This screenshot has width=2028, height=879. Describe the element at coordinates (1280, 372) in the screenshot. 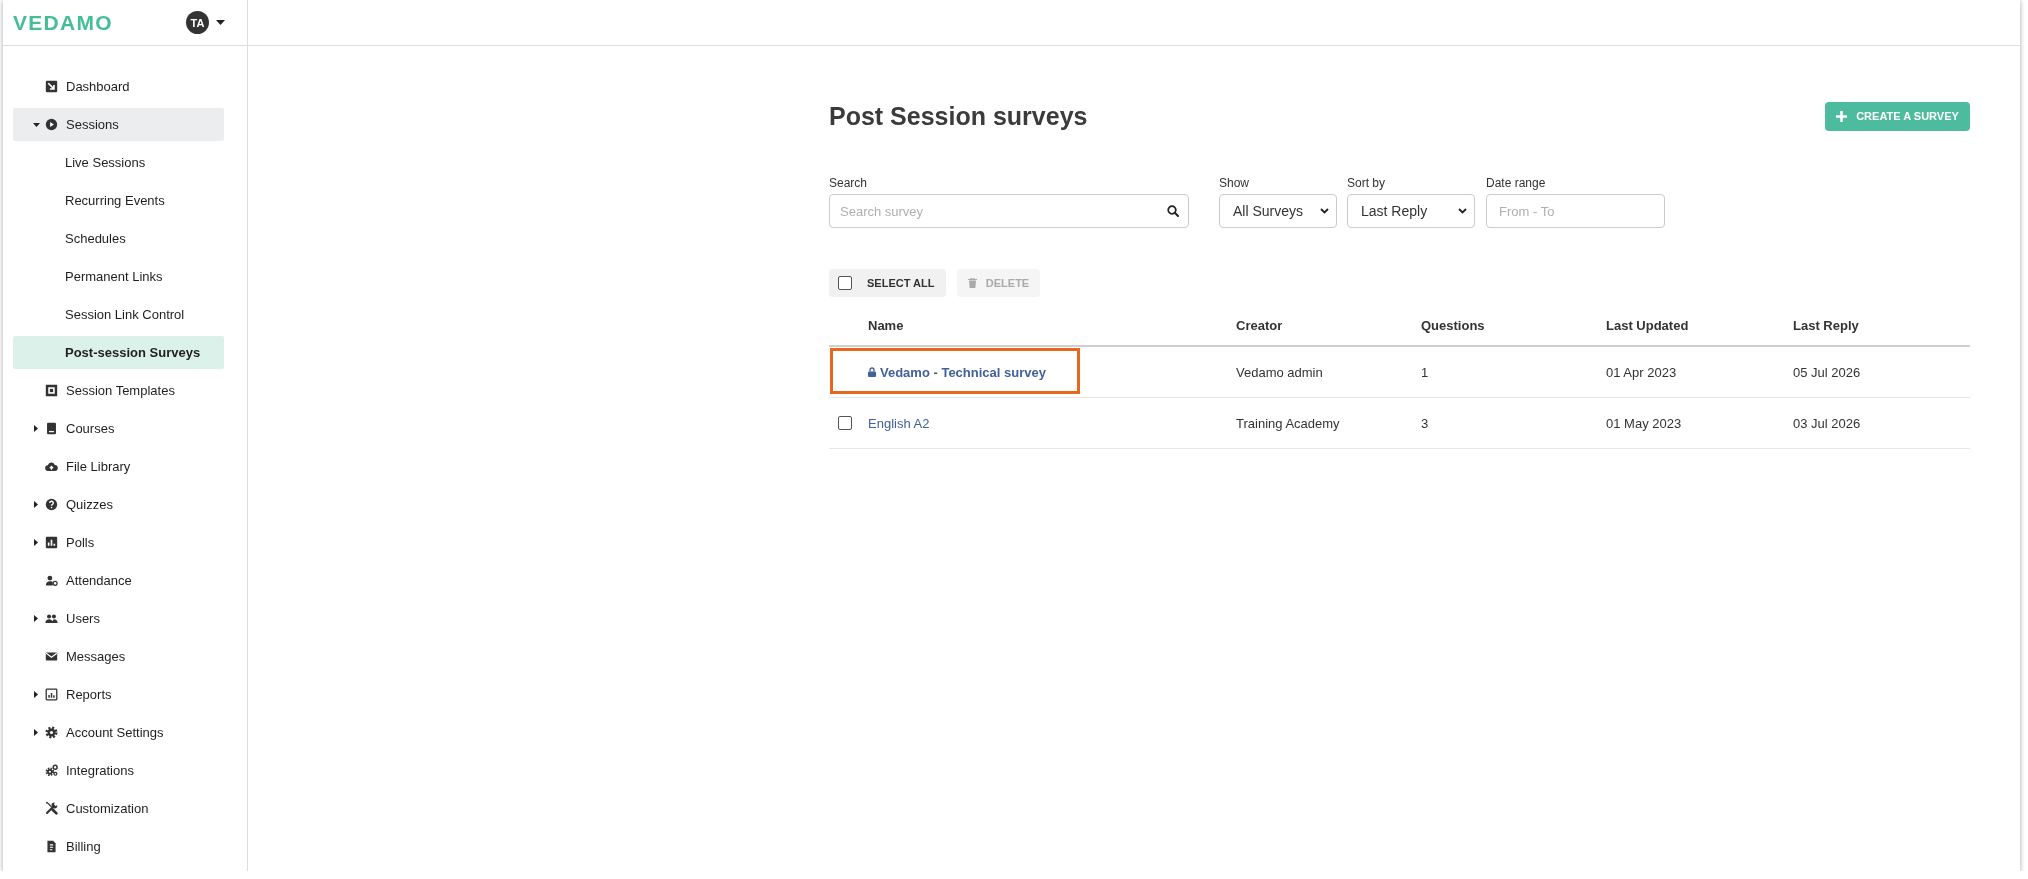

I see `table-cell-text: Vedamo admin` at that location.